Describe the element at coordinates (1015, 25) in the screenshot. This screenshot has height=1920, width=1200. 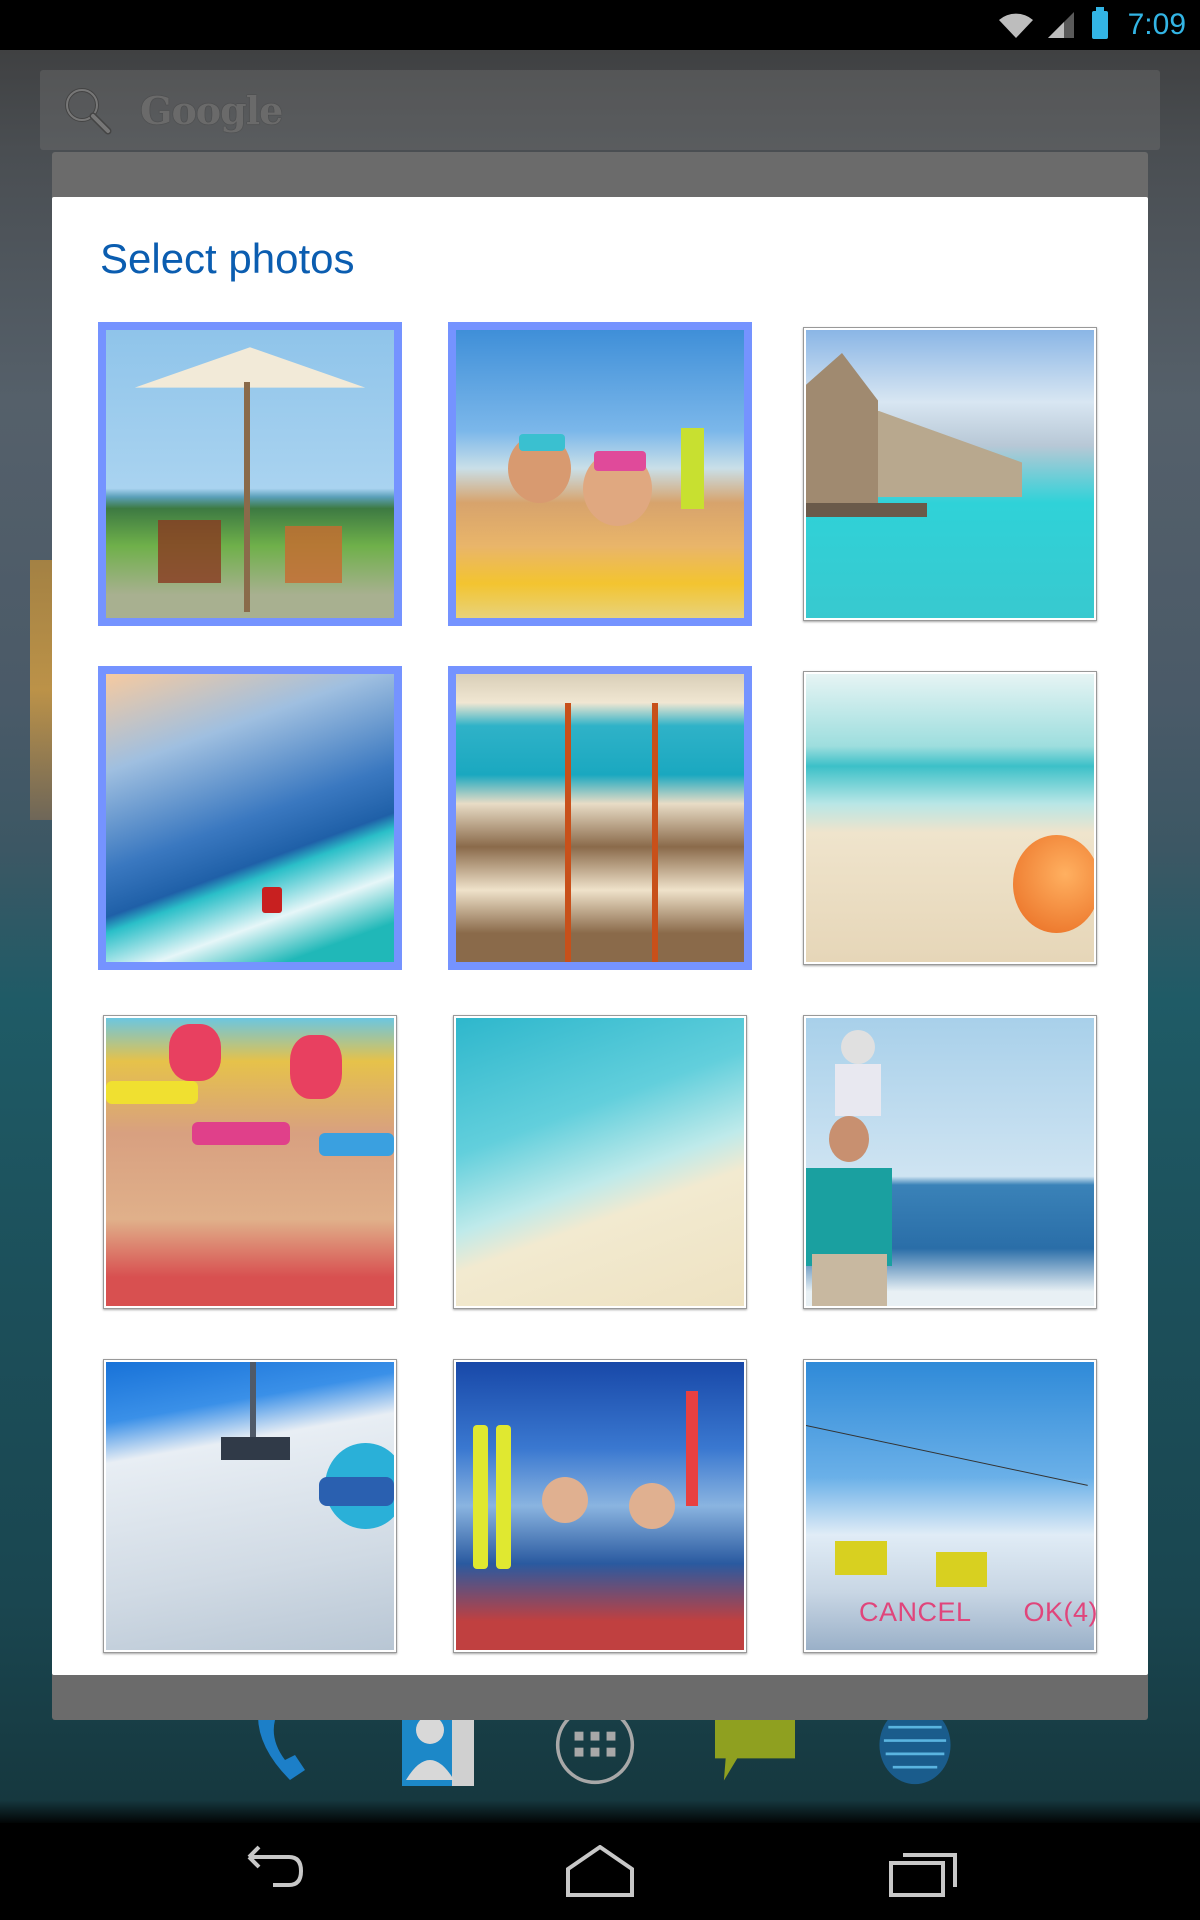
I see `wifi-icon` at that location.